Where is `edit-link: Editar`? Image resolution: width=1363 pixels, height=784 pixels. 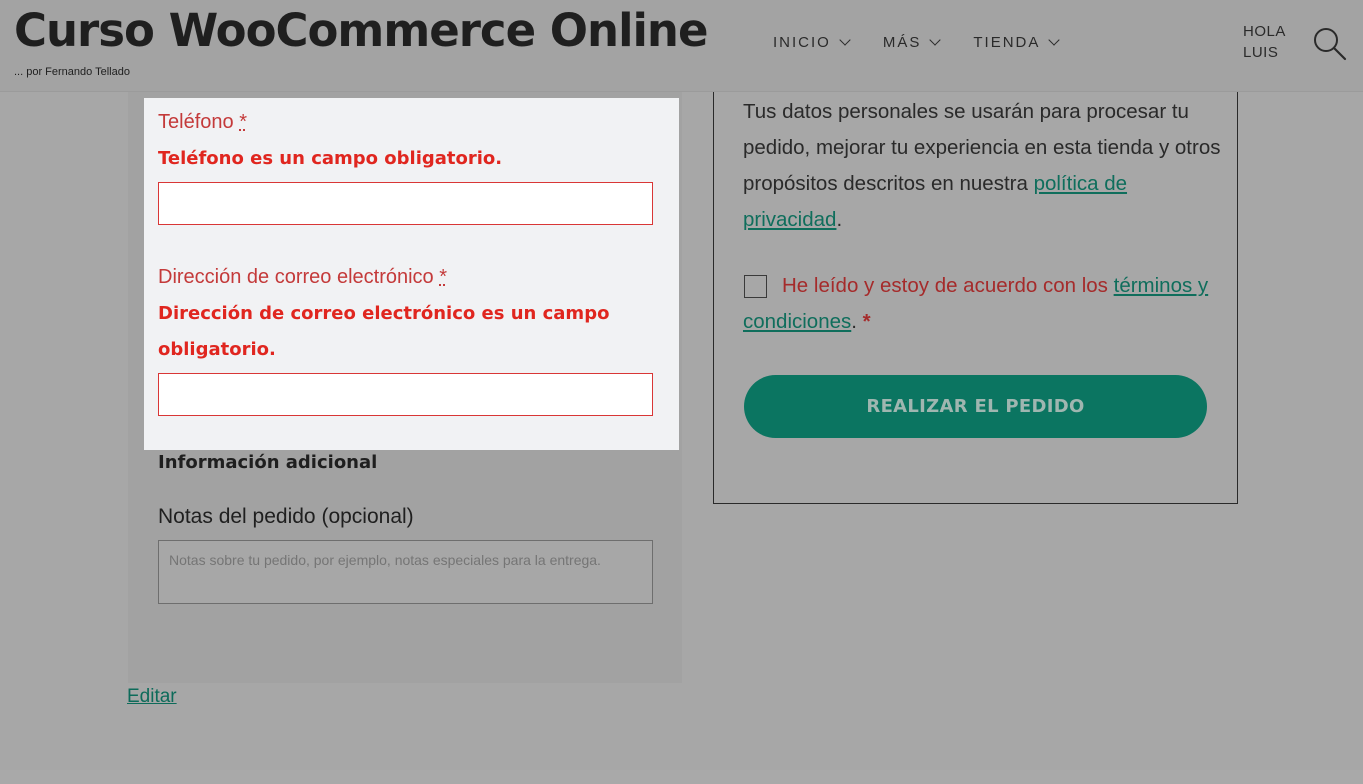 edit-link: Editar is located at coordinates (152, 697).